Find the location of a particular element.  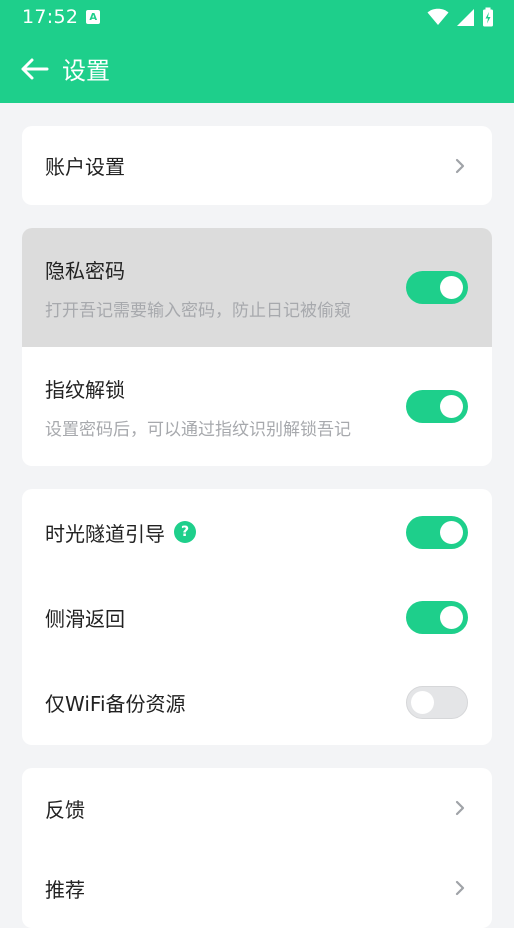

status-left: 17:52 A is located at coordinates (61, 17).